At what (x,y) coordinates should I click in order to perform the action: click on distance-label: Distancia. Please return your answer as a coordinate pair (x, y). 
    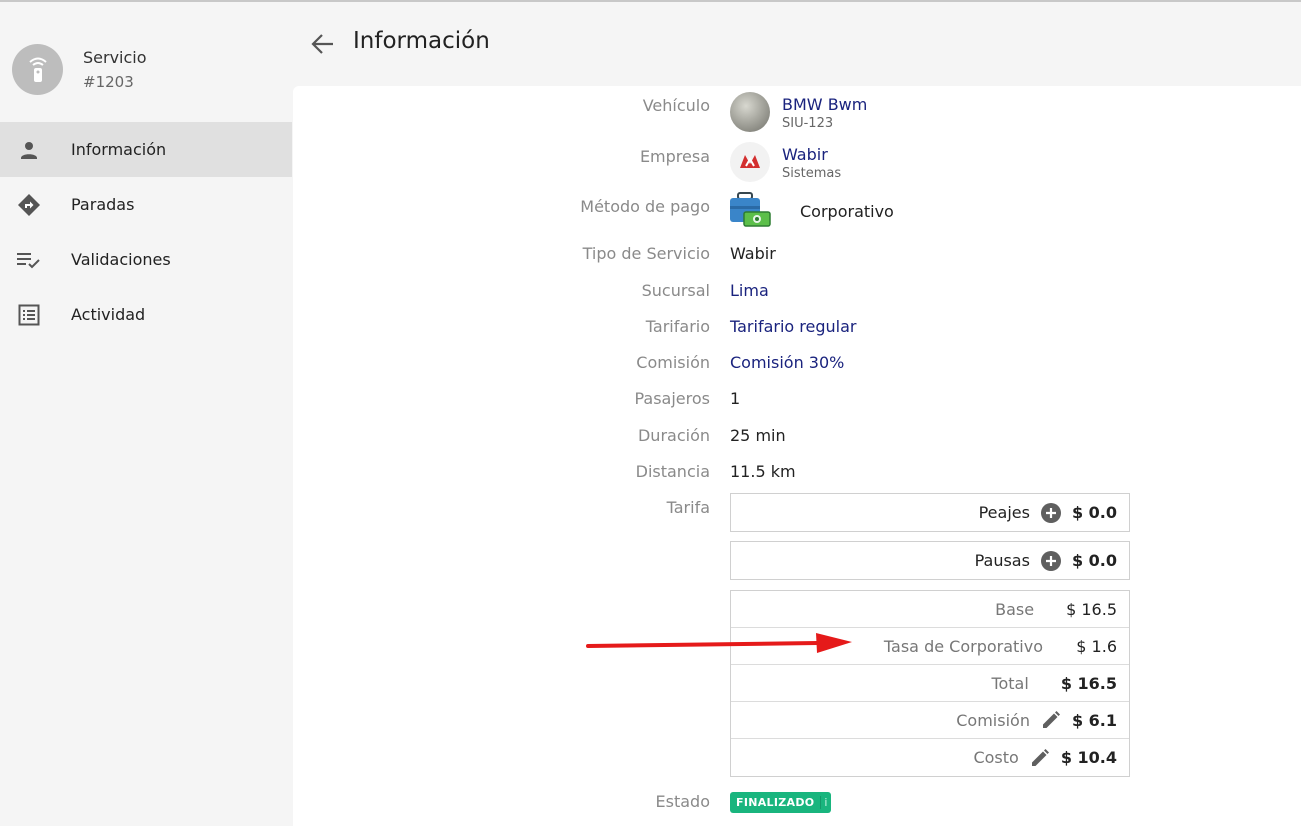
    Looking at the image, I should click on (672, 471).